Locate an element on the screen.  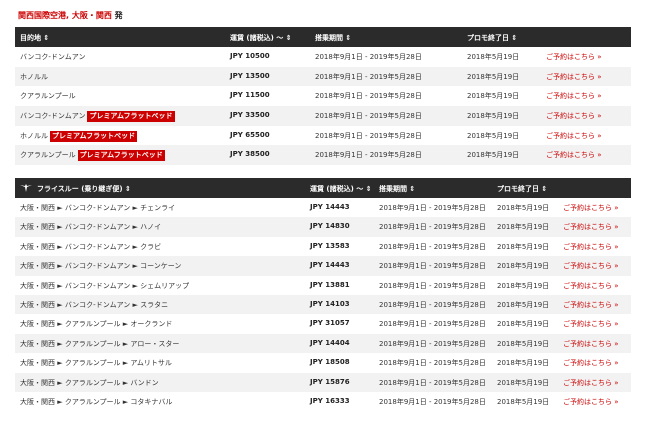
route-label: 大阪・関西 ► バンコク-ドンムアン ► シェムリアップ is located at coordinates (105, 285).